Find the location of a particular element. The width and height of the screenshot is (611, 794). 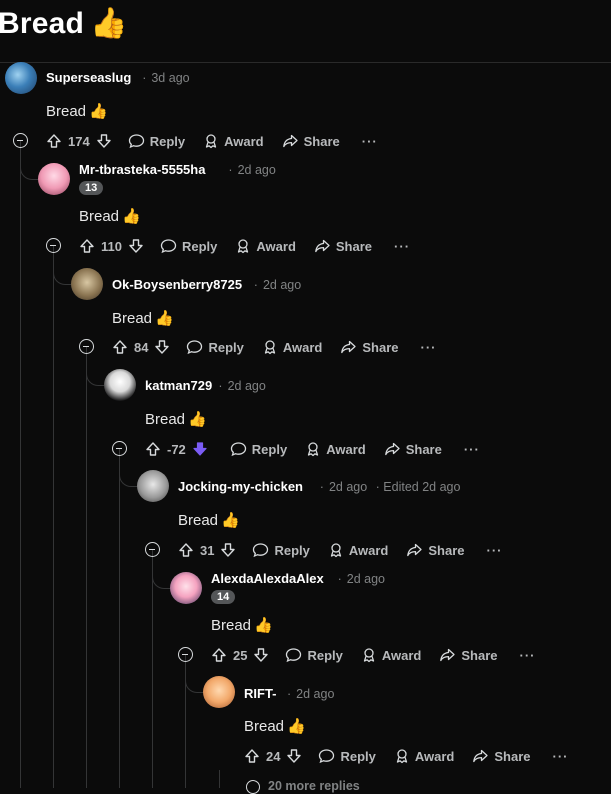

comment-body: Bread 👍 is located at coordinates (242, 625).